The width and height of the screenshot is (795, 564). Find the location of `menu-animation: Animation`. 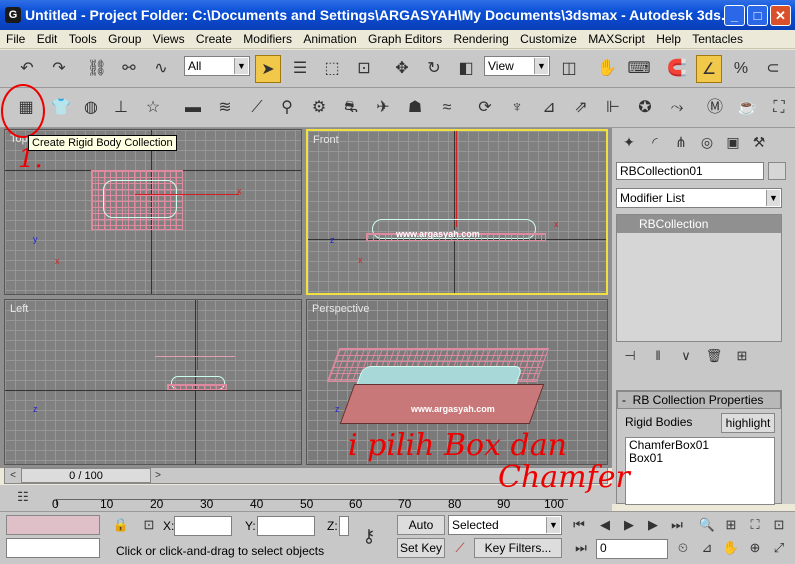

menu-animation: Animation is located at coordinates (326, 38).